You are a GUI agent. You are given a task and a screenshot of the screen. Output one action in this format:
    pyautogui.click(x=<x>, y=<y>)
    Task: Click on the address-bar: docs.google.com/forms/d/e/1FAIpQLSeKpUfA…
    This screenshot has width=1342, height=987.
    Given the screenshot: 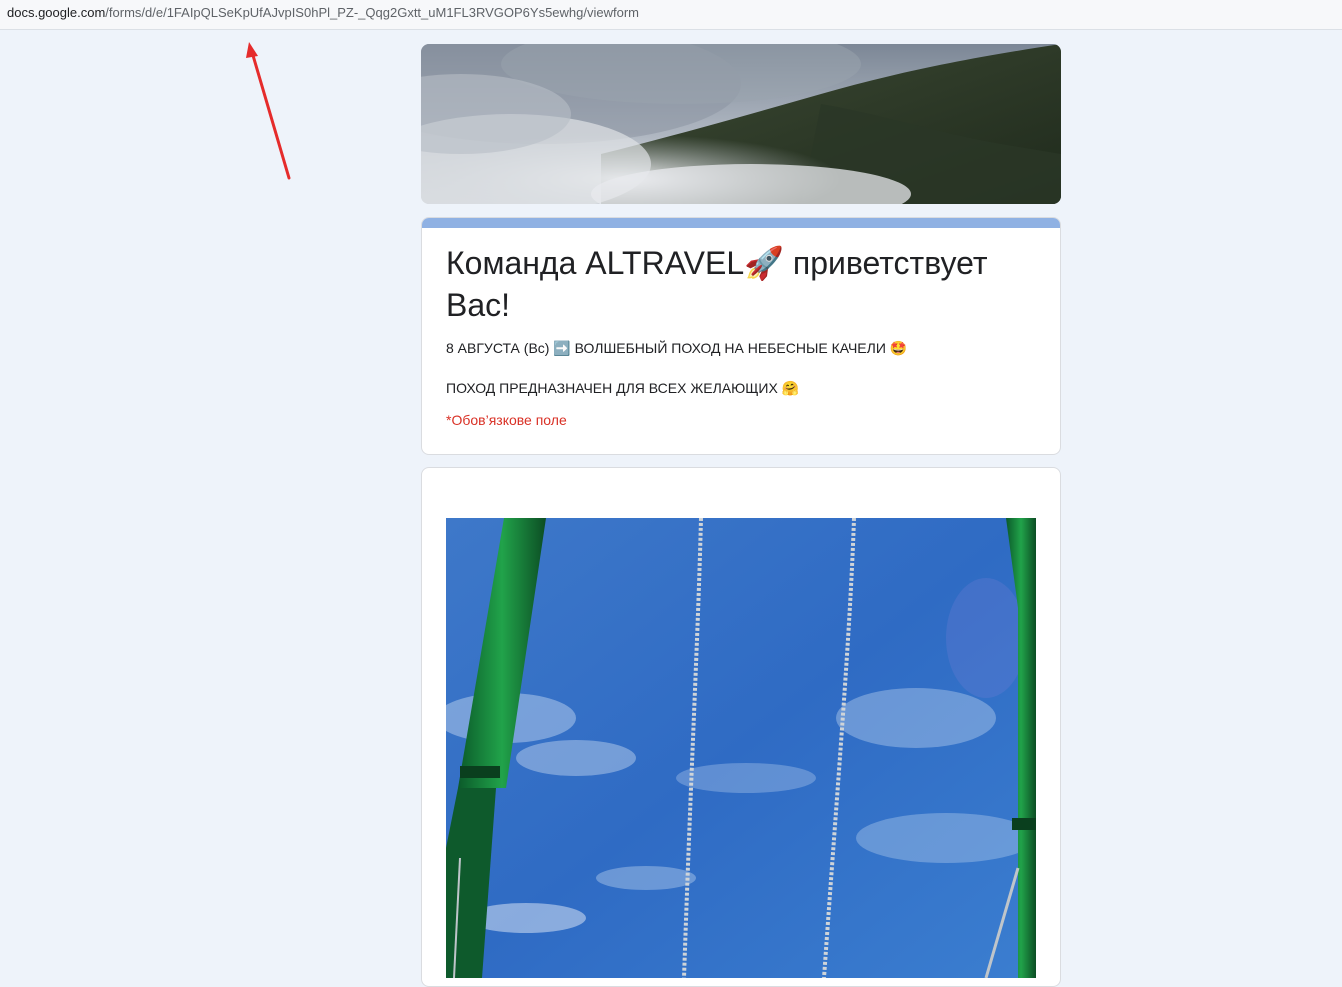 What is the action you would take?
    pyautogui.click(x=671, y=15)
    